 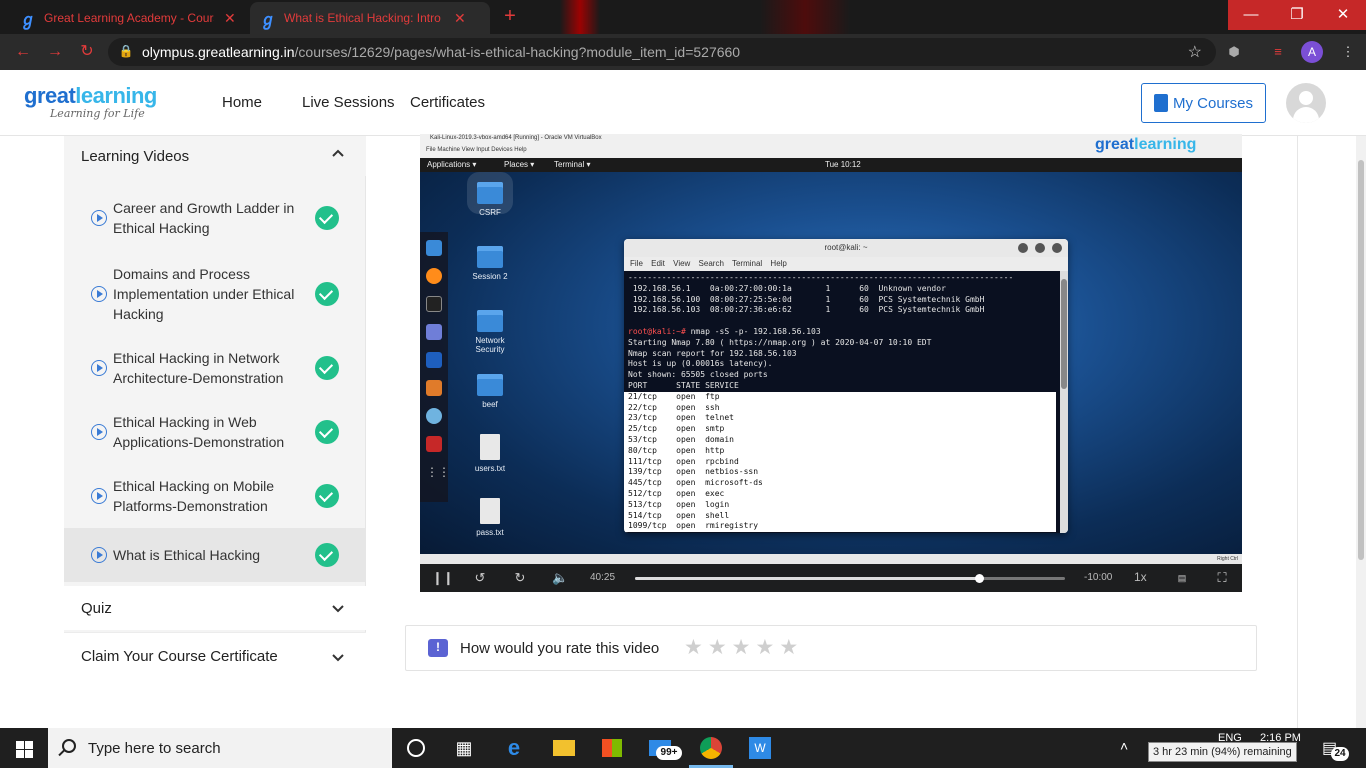 I want to click on captions-icon: ▤, so click(x=1182, y=578).